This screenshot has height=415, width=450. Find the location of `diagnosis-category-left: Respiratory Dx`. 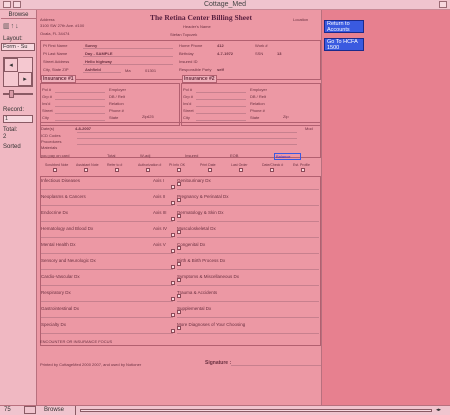

diagnosis-category-left: Respiratory Dx is located at coordinates (56, 292).